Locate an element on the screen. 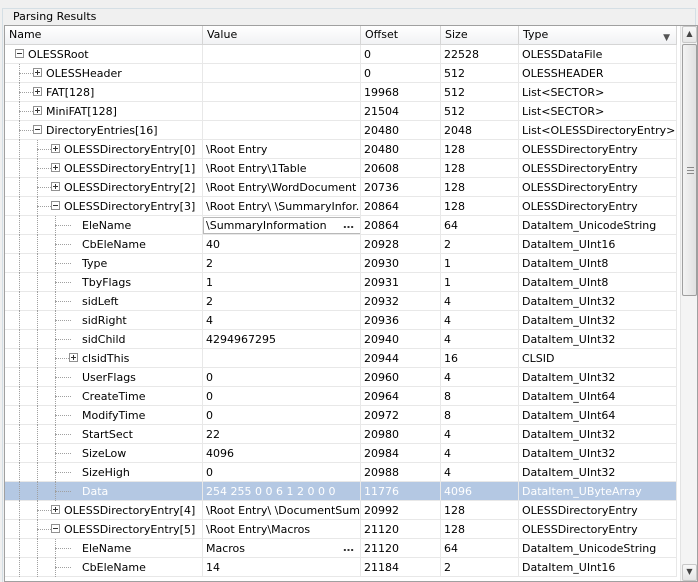 This screenshot has width=698, height=582. tree-row: SizeLow 4096 20984 4 DataItem_UInt32 is located at coordinates (341, 453).